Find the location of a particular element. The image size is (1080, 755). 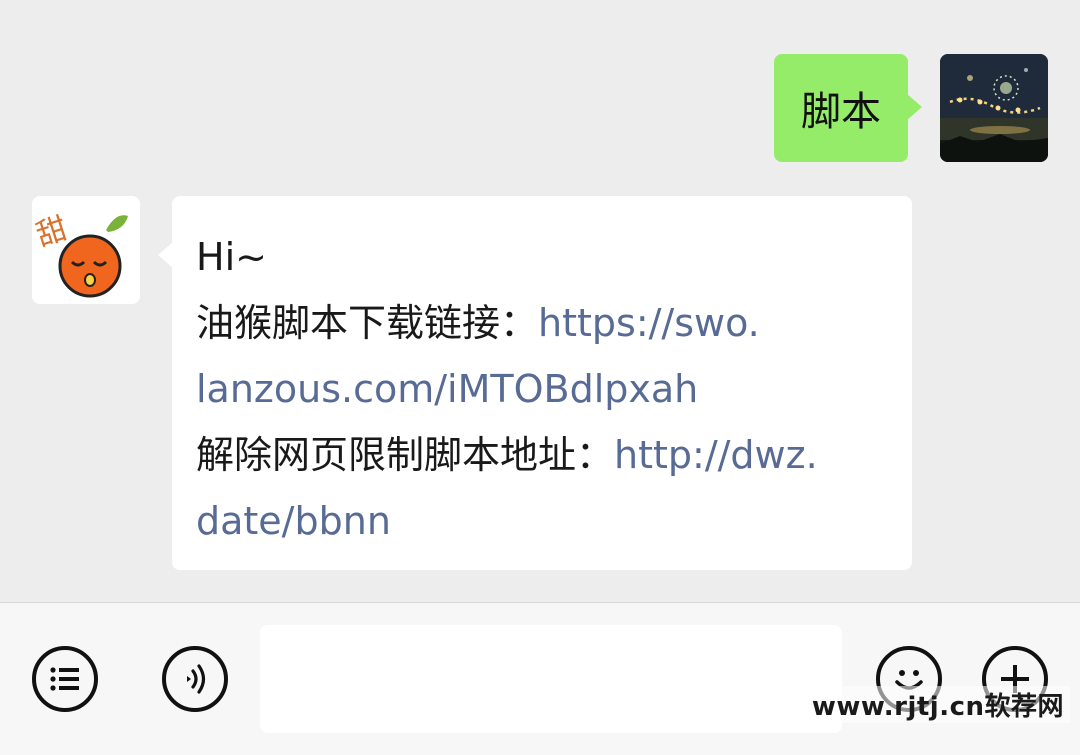

message-line-unlock-cont: date/bbnn is located at coordinates (554, 521).